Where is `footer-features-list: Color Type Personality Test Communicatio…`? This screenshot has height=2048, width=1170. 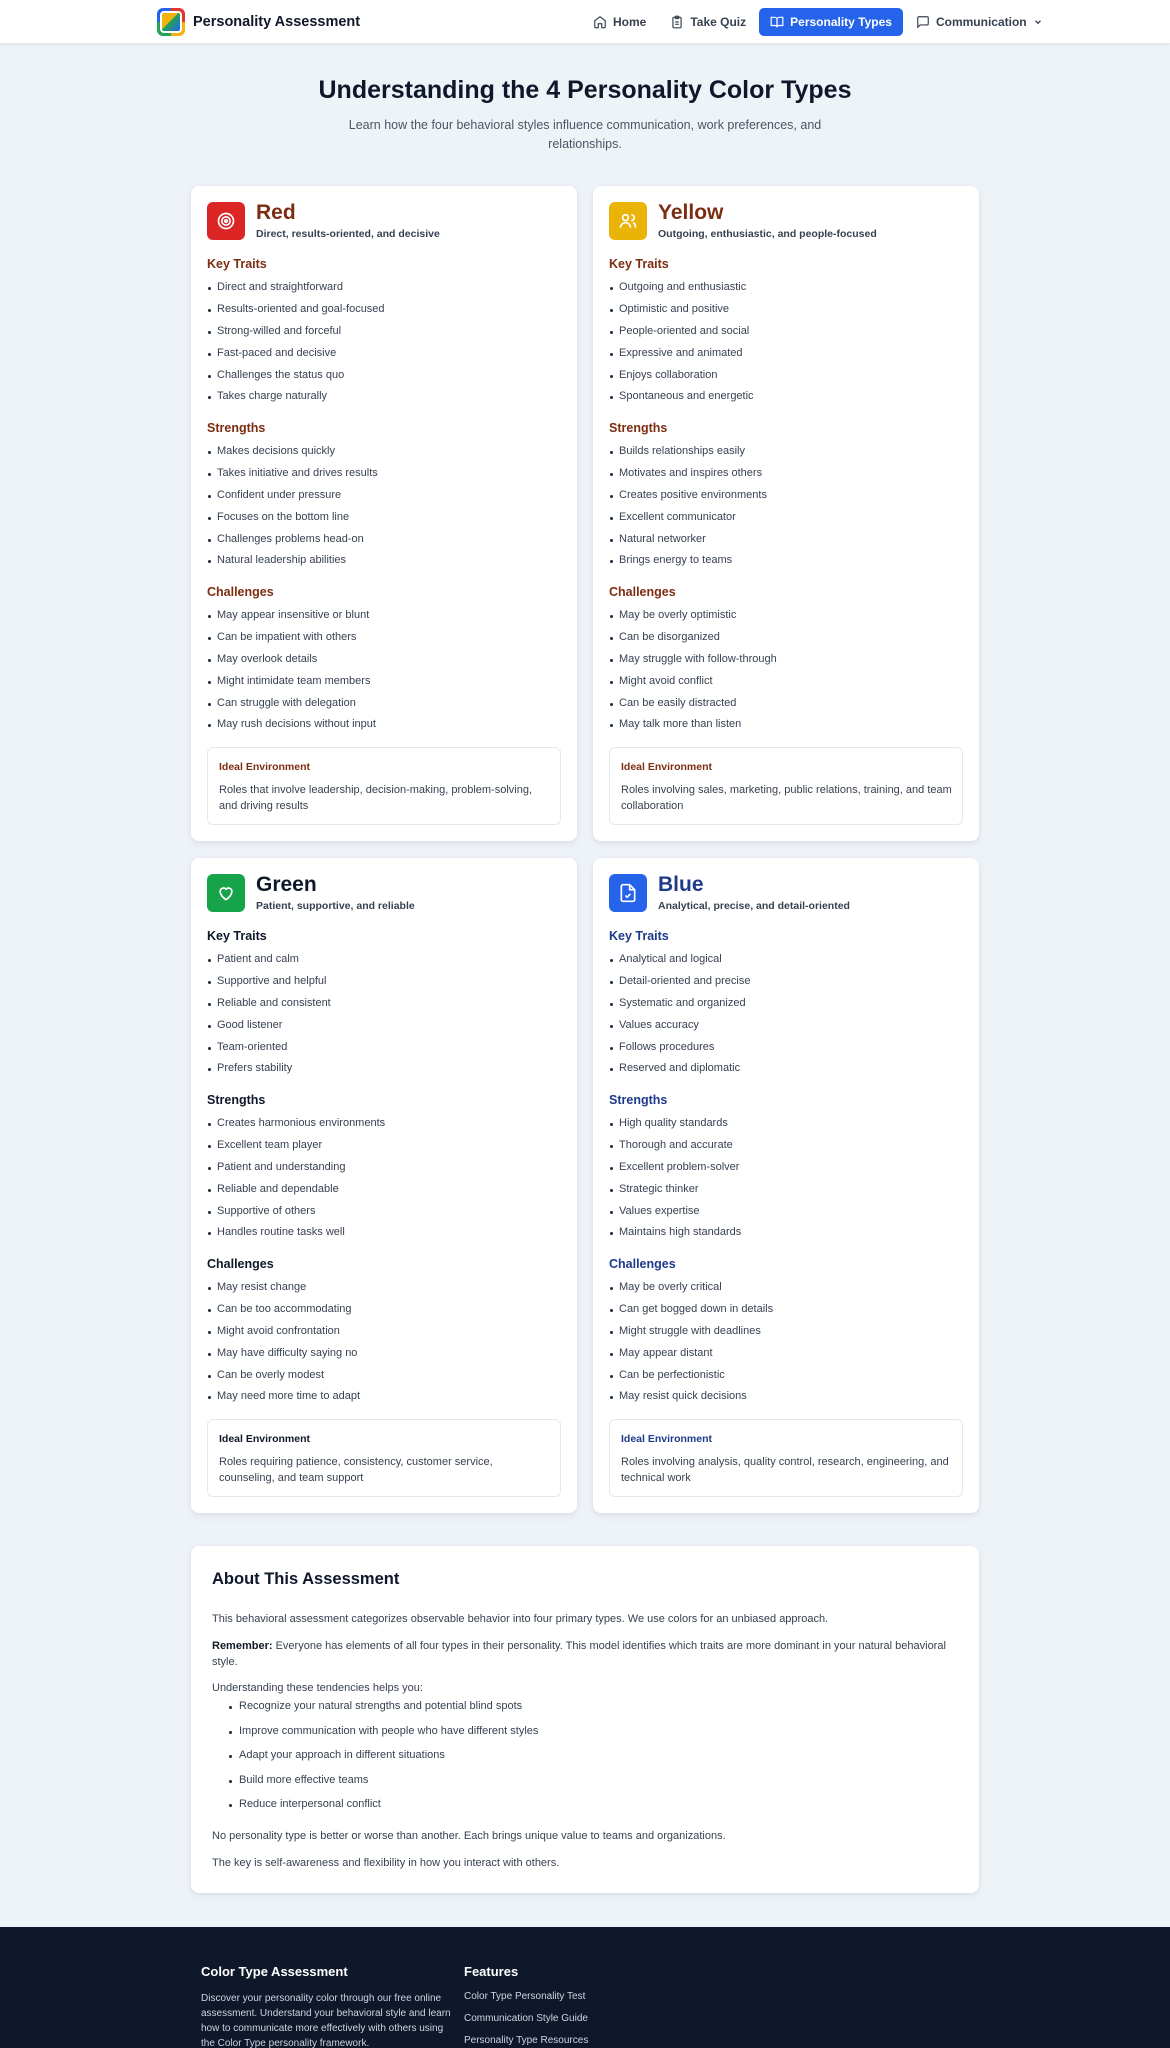
footer-features-list: Color Type Personality Test Communicatio… is located at coordinates (526, 2019).